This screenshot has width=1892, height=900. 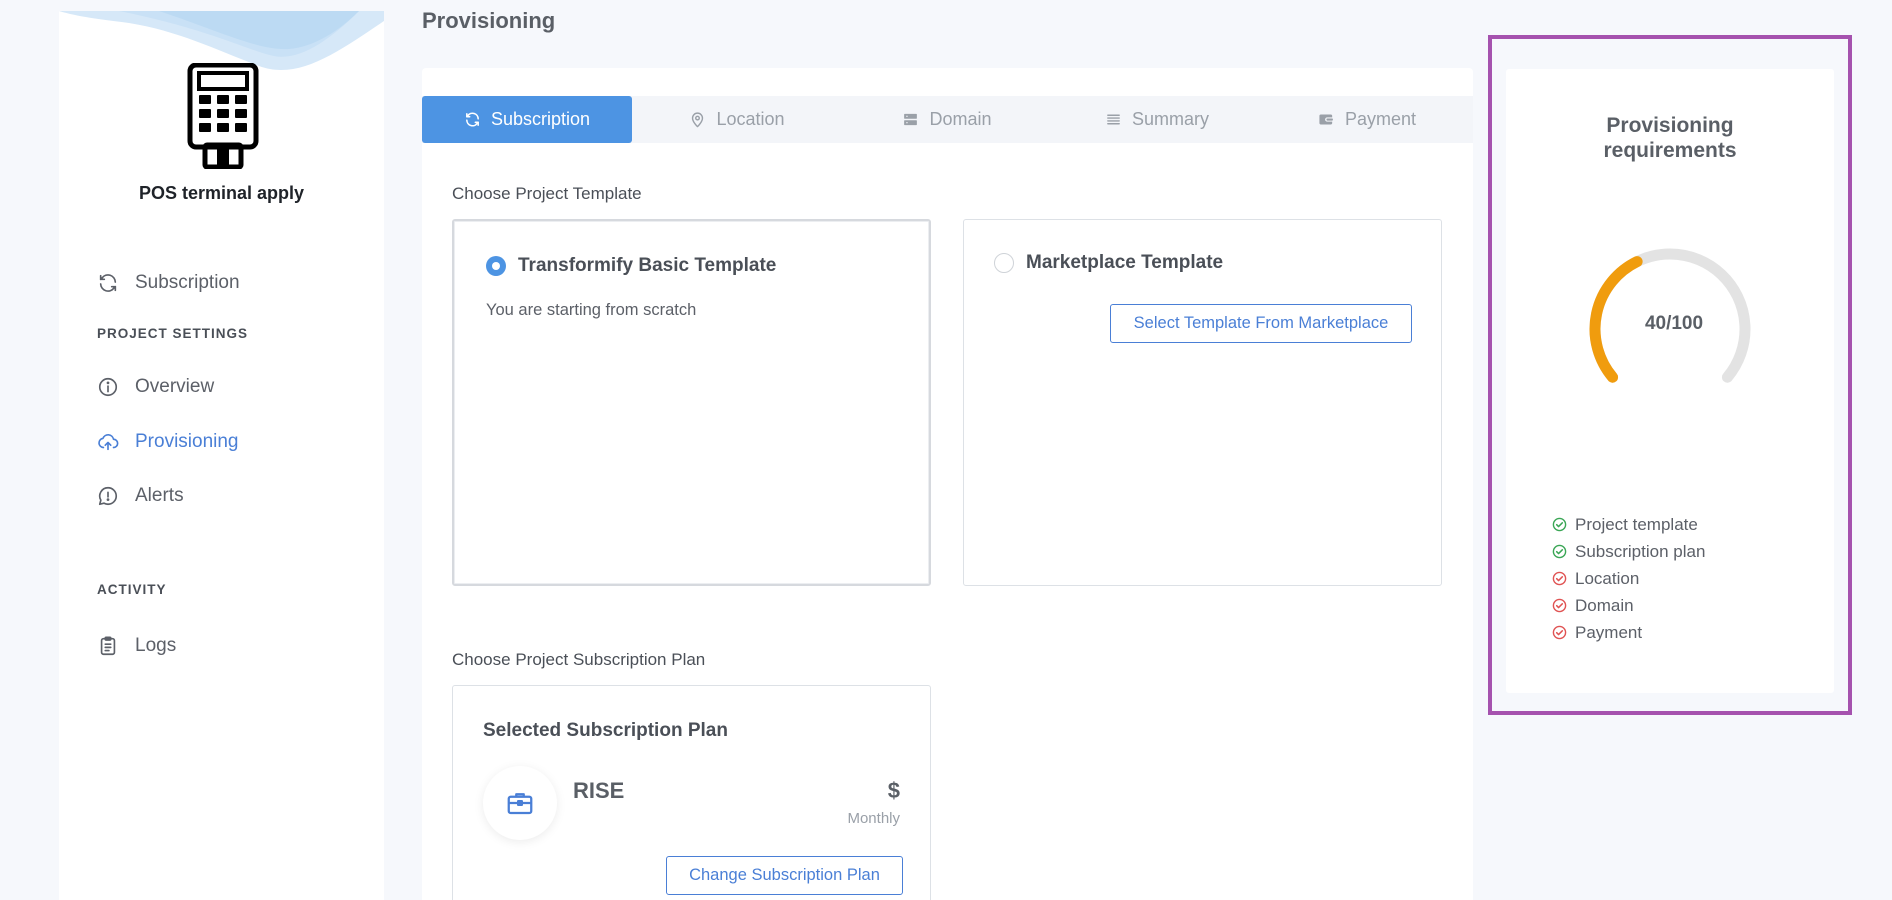 I want to click on sidebar-item-subscription: Subscription, so click(x=168, y=283).